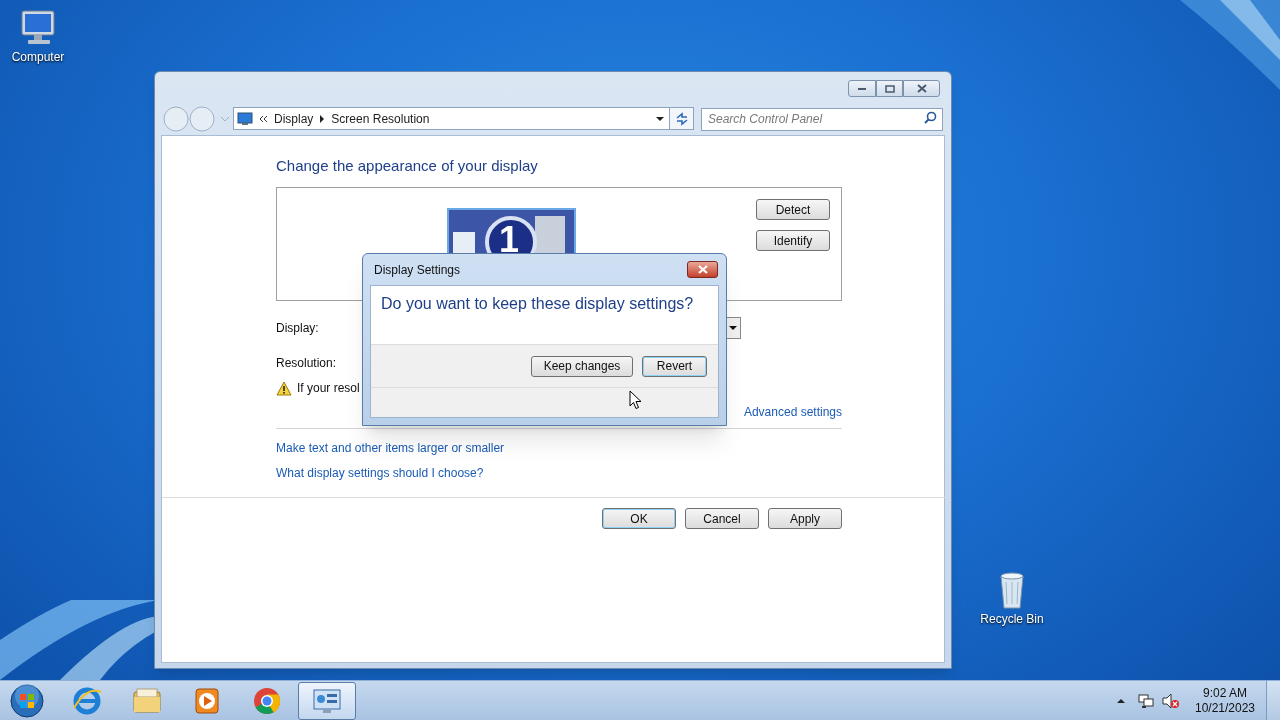 This screenshot has width=1280, height=720. What do you see at coordinates (407, 166) in the screenshot?
I see `page-heading: Change the appearance of your display` at bounding box center [407, 166].